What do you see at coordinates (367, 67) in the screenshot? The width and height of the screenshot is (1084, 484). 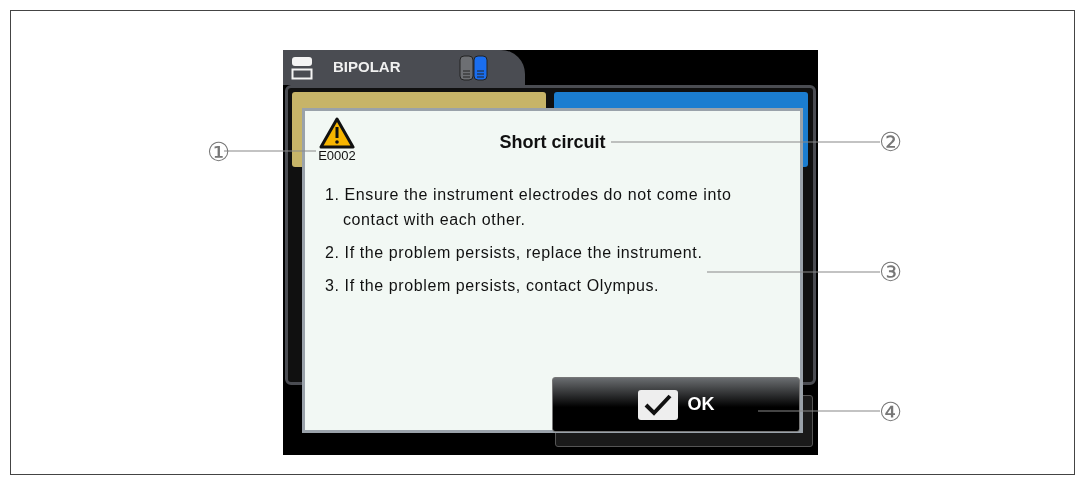 I see `mode-label: BIPOLAR` at bounding box center [367, 67].